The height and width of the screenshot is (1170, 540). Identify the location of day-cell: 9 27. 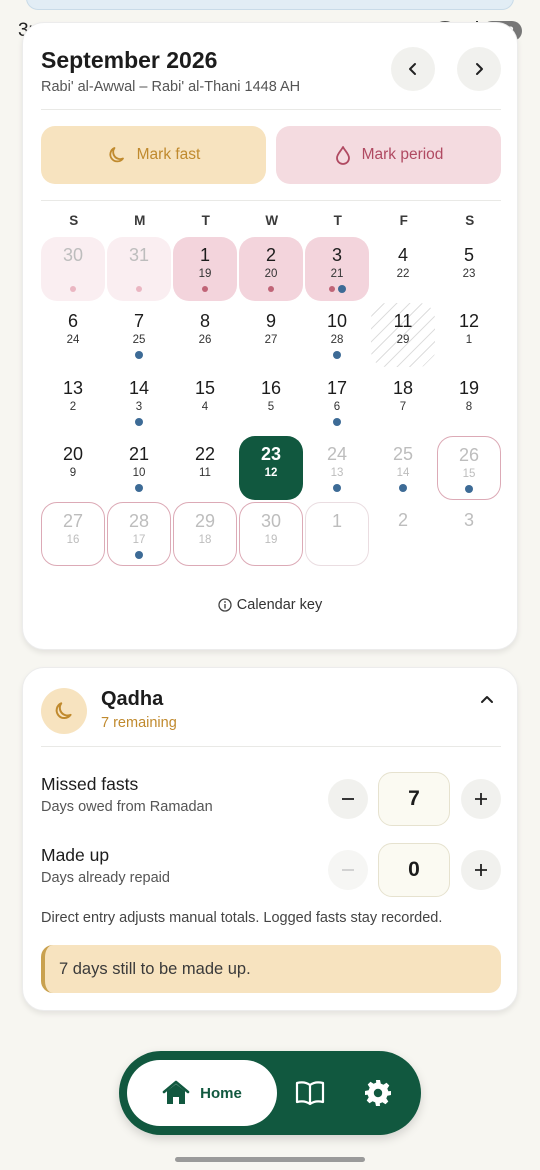
(271, 335).